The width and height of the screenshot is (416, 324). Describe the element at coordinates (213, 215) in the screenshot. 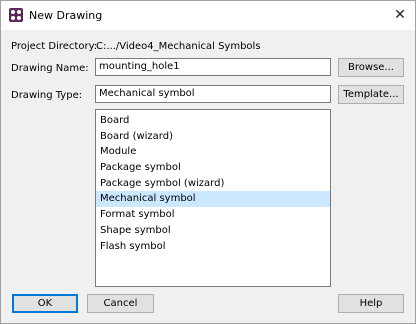

I see `list-item: Format symbol` at that location.